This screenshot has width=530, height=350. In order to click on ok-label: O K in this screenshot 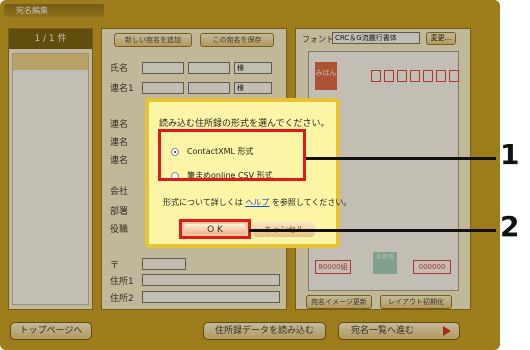, I will do `click(215, 229)`.